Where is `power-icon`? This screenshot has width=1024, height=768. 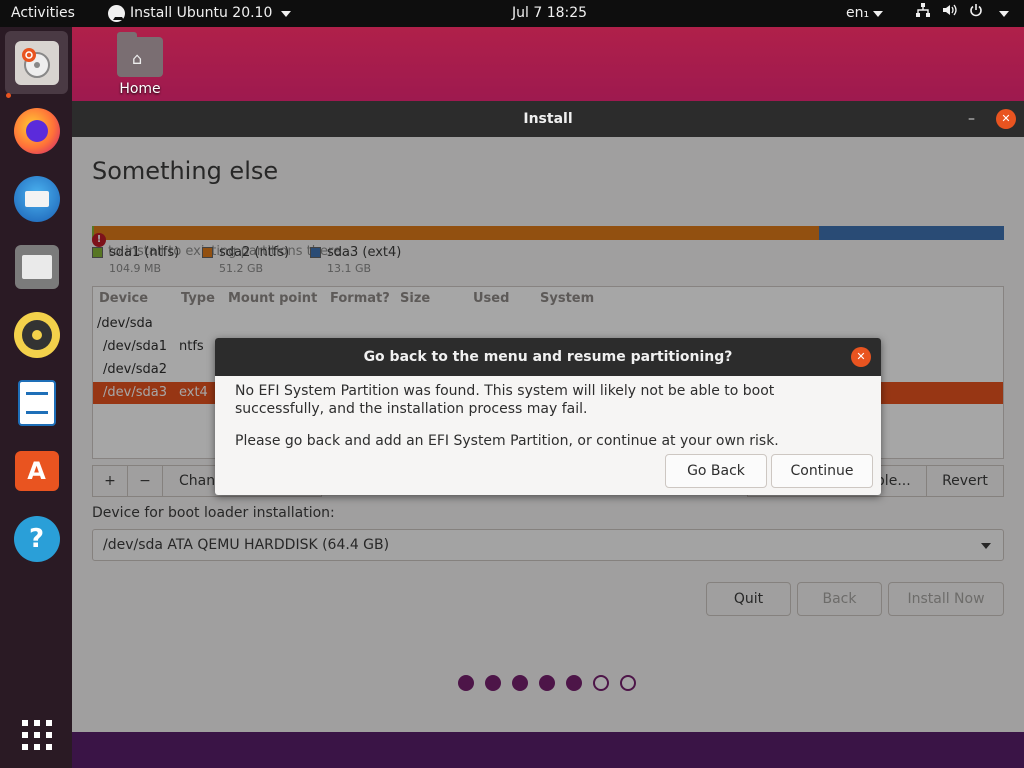
power-icon is located at coordinates (976, 13).